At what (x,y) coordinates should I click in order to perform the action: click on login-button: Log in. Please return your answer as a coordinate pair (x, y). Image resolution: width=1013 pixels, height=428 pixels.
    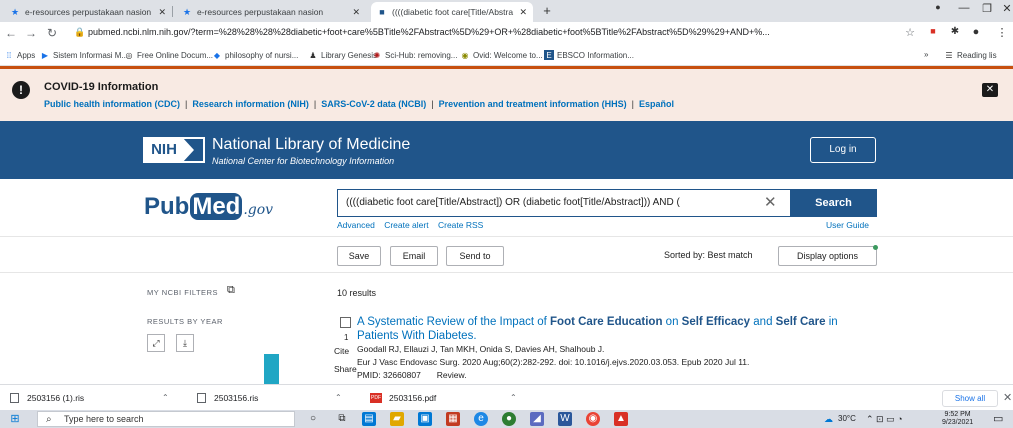
    Looking at the image, I should click on (843, 150).